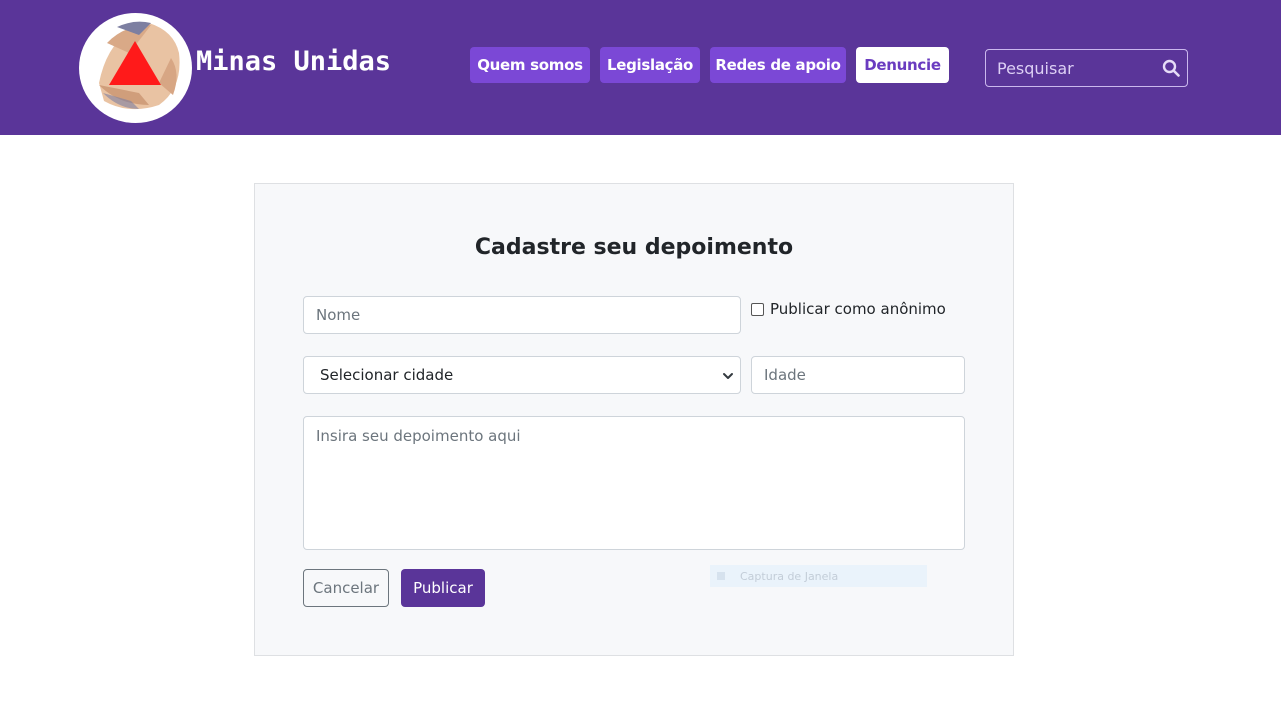  I want to click on cidade-select: Selecionar cidade, so click(522, 375).